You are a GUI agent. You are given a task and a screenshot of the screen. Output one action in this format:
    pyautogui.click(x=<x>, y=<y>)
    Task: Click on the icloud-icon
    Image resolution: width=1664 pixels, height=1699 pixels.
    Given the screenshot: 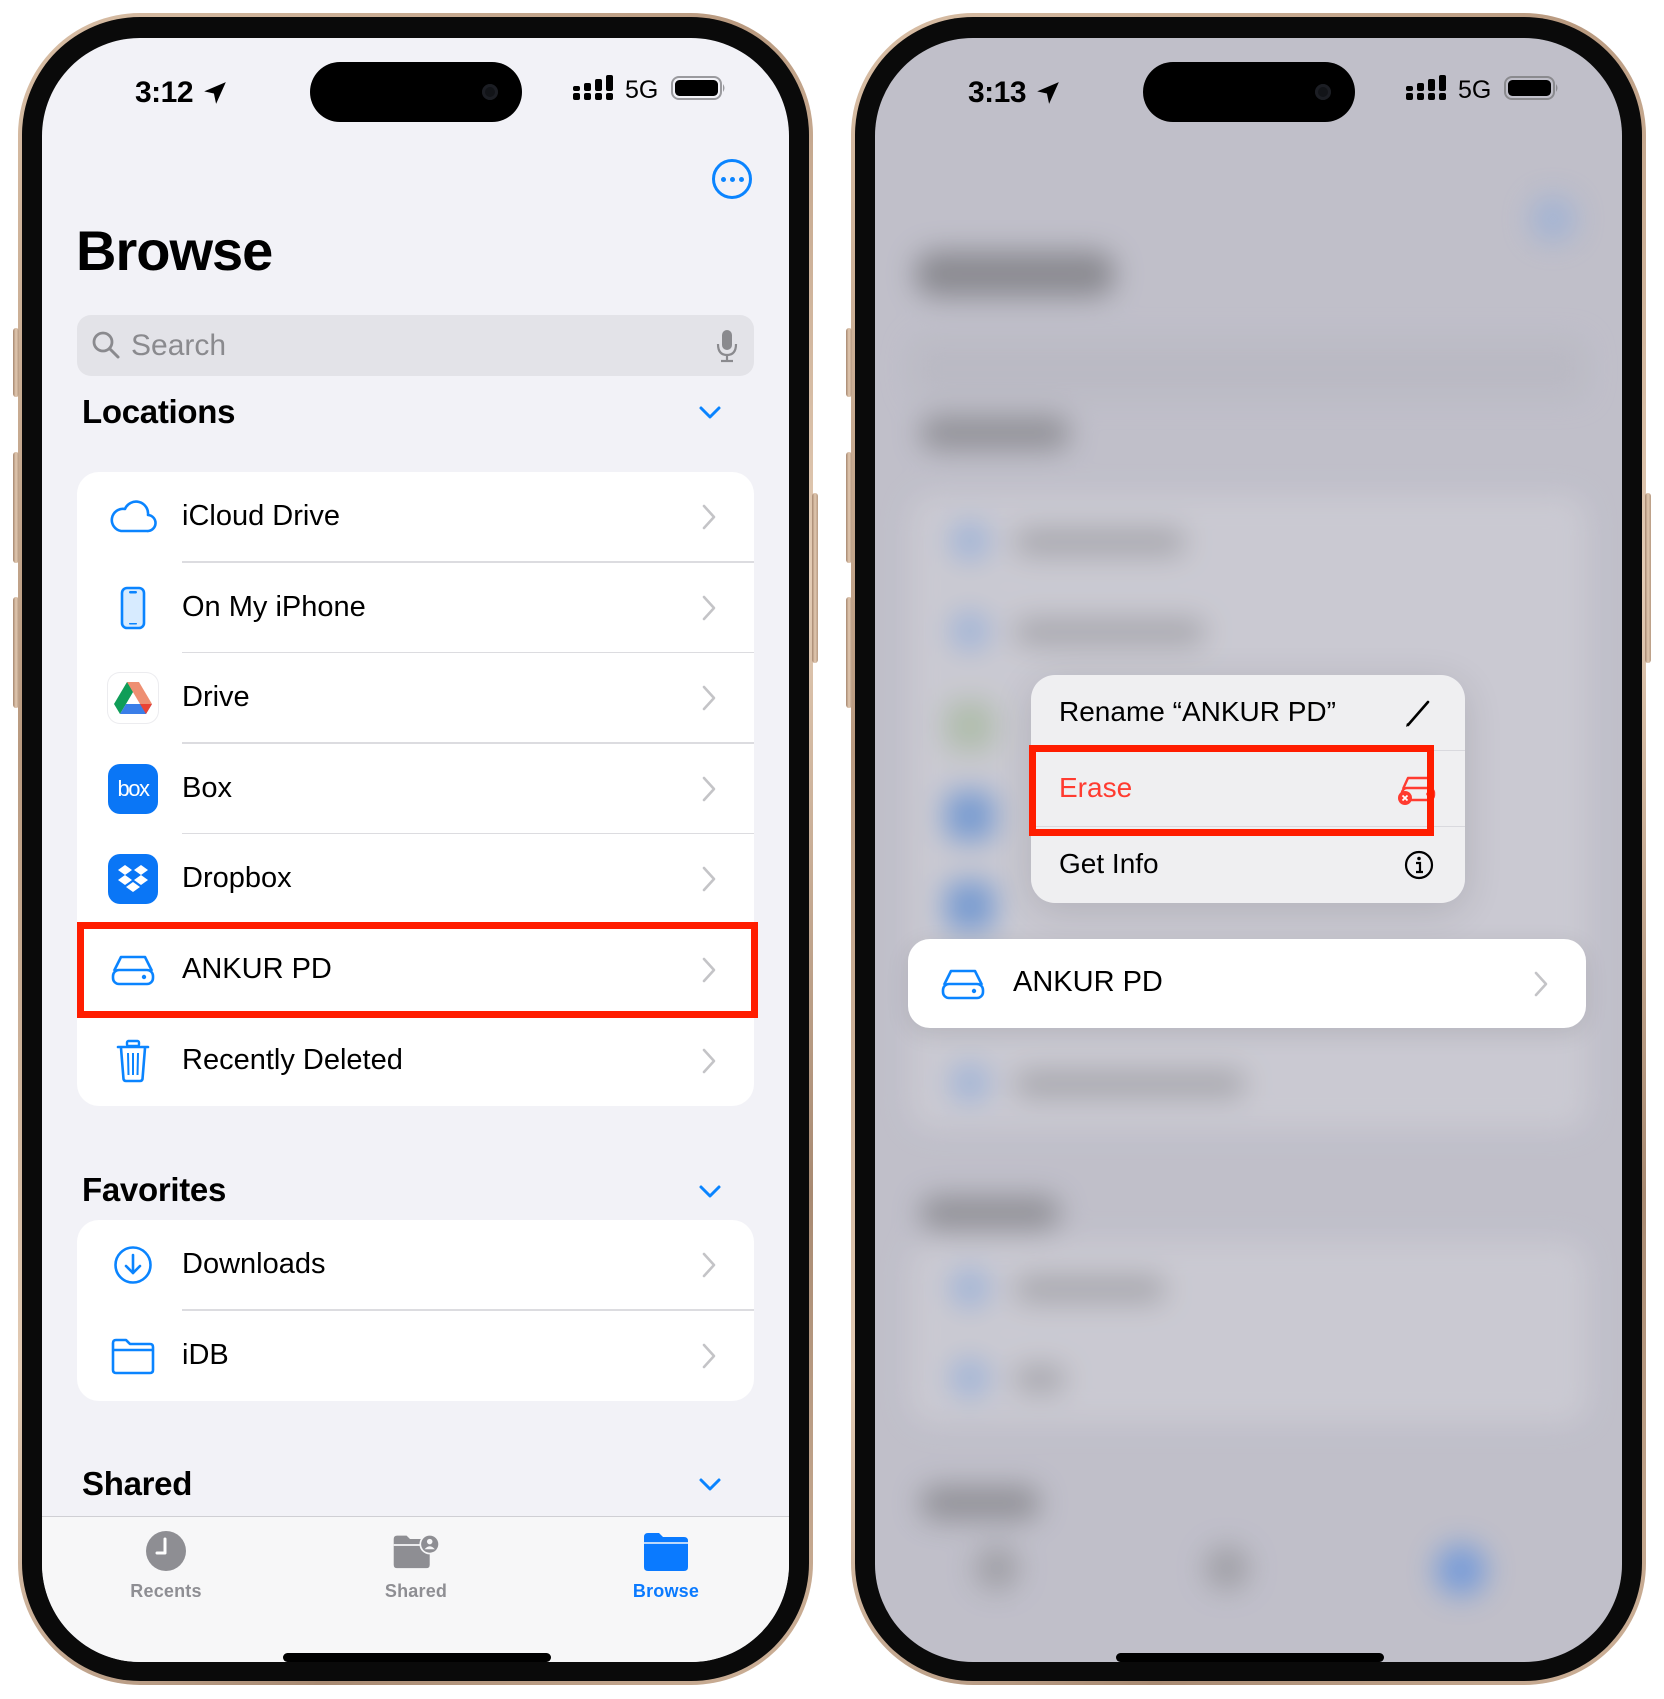 What is the action you would take?
    pyautogui.click(x=133, y=517)
    